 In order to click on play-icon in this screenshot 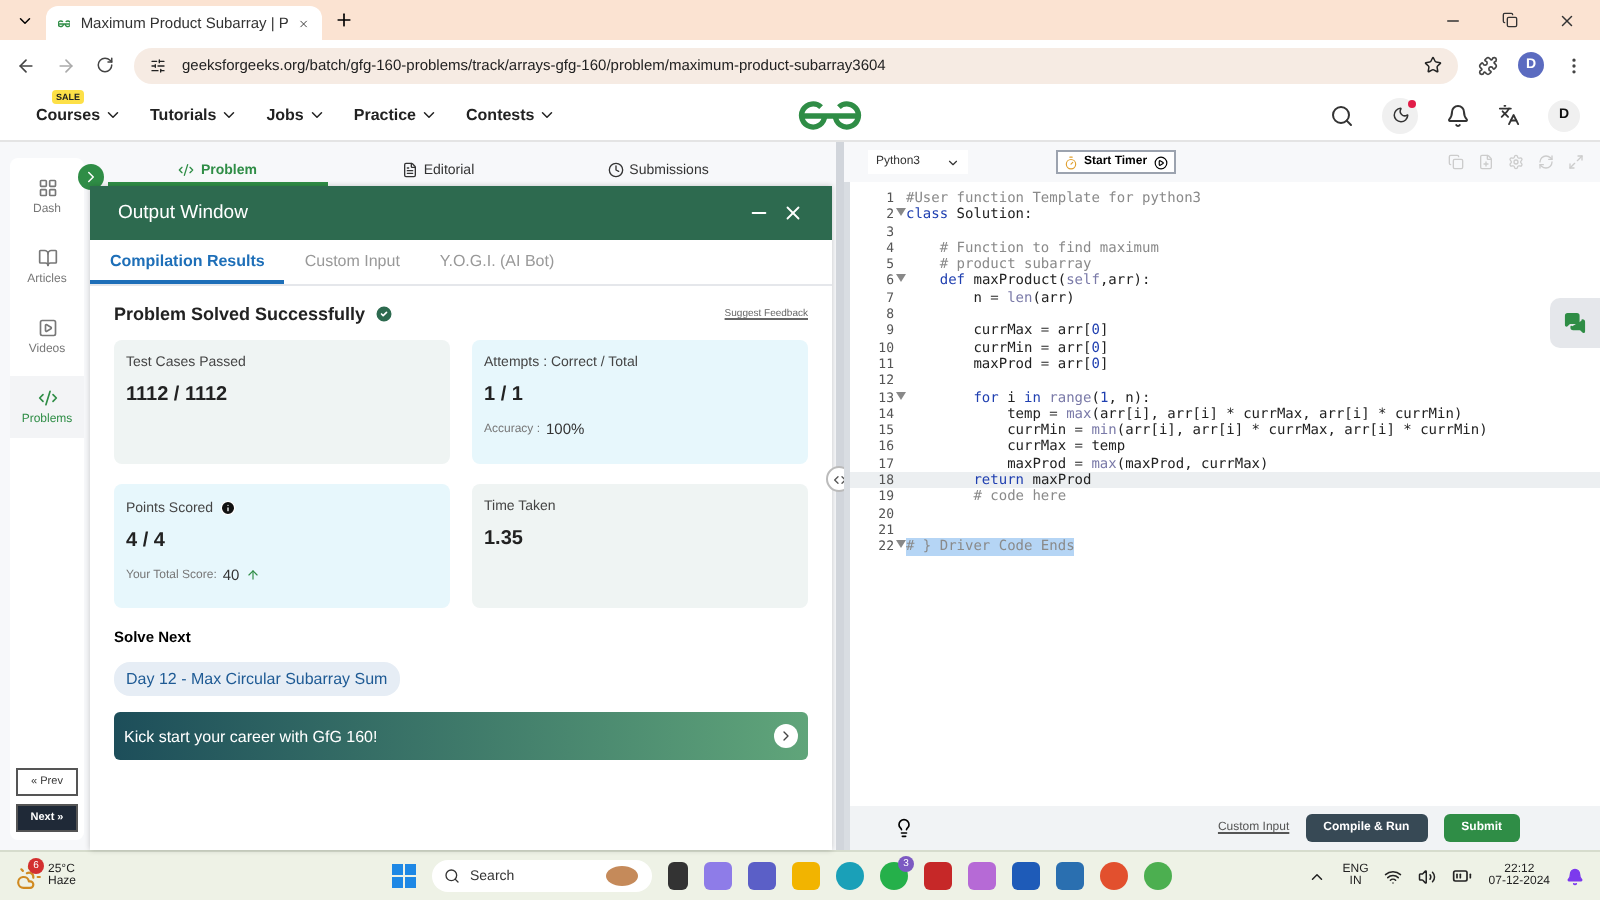, I will do `click(1160, 162)`.